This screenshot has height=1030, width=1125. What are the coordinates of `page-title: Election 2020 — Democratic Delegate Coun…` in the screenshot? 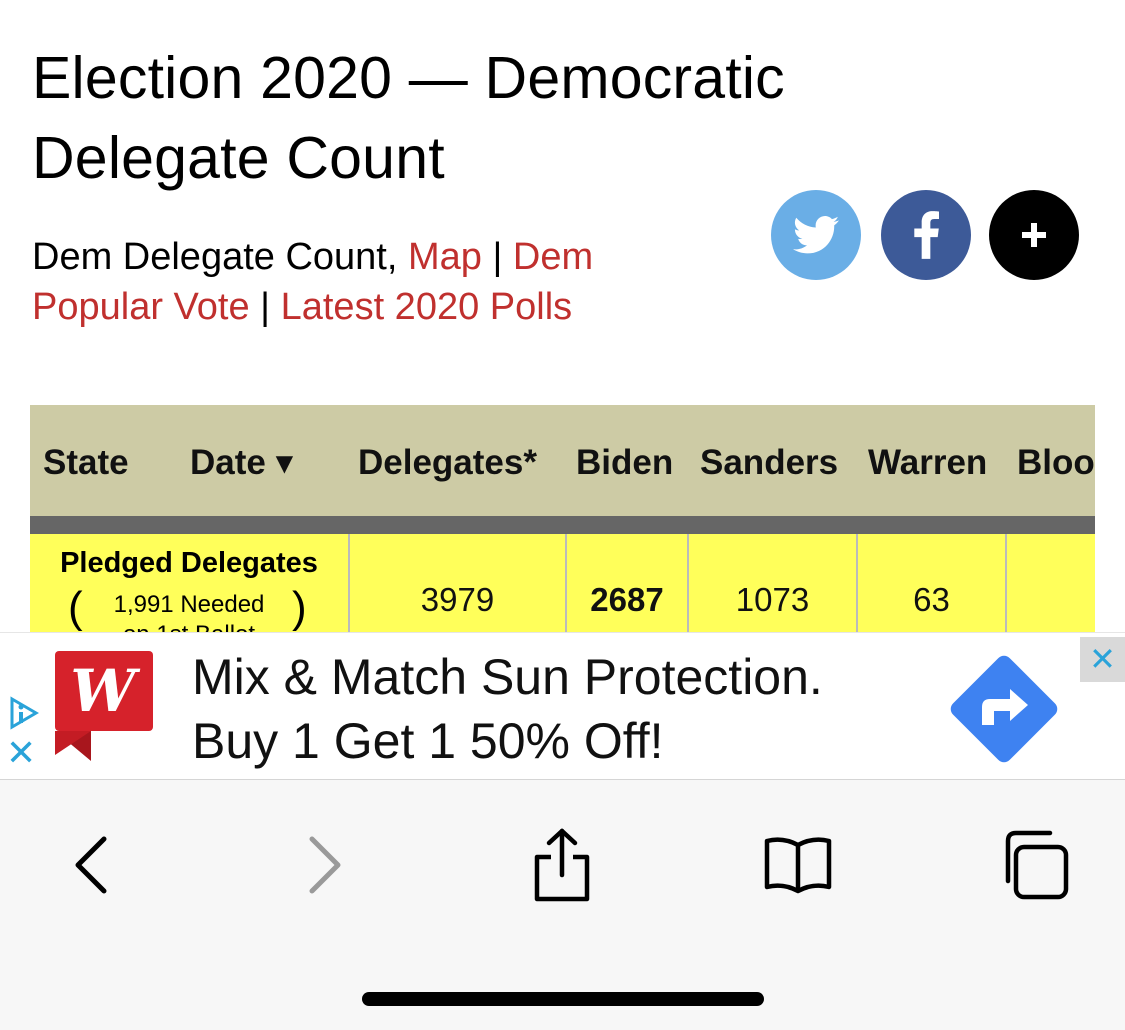 It's located at (408, 118).